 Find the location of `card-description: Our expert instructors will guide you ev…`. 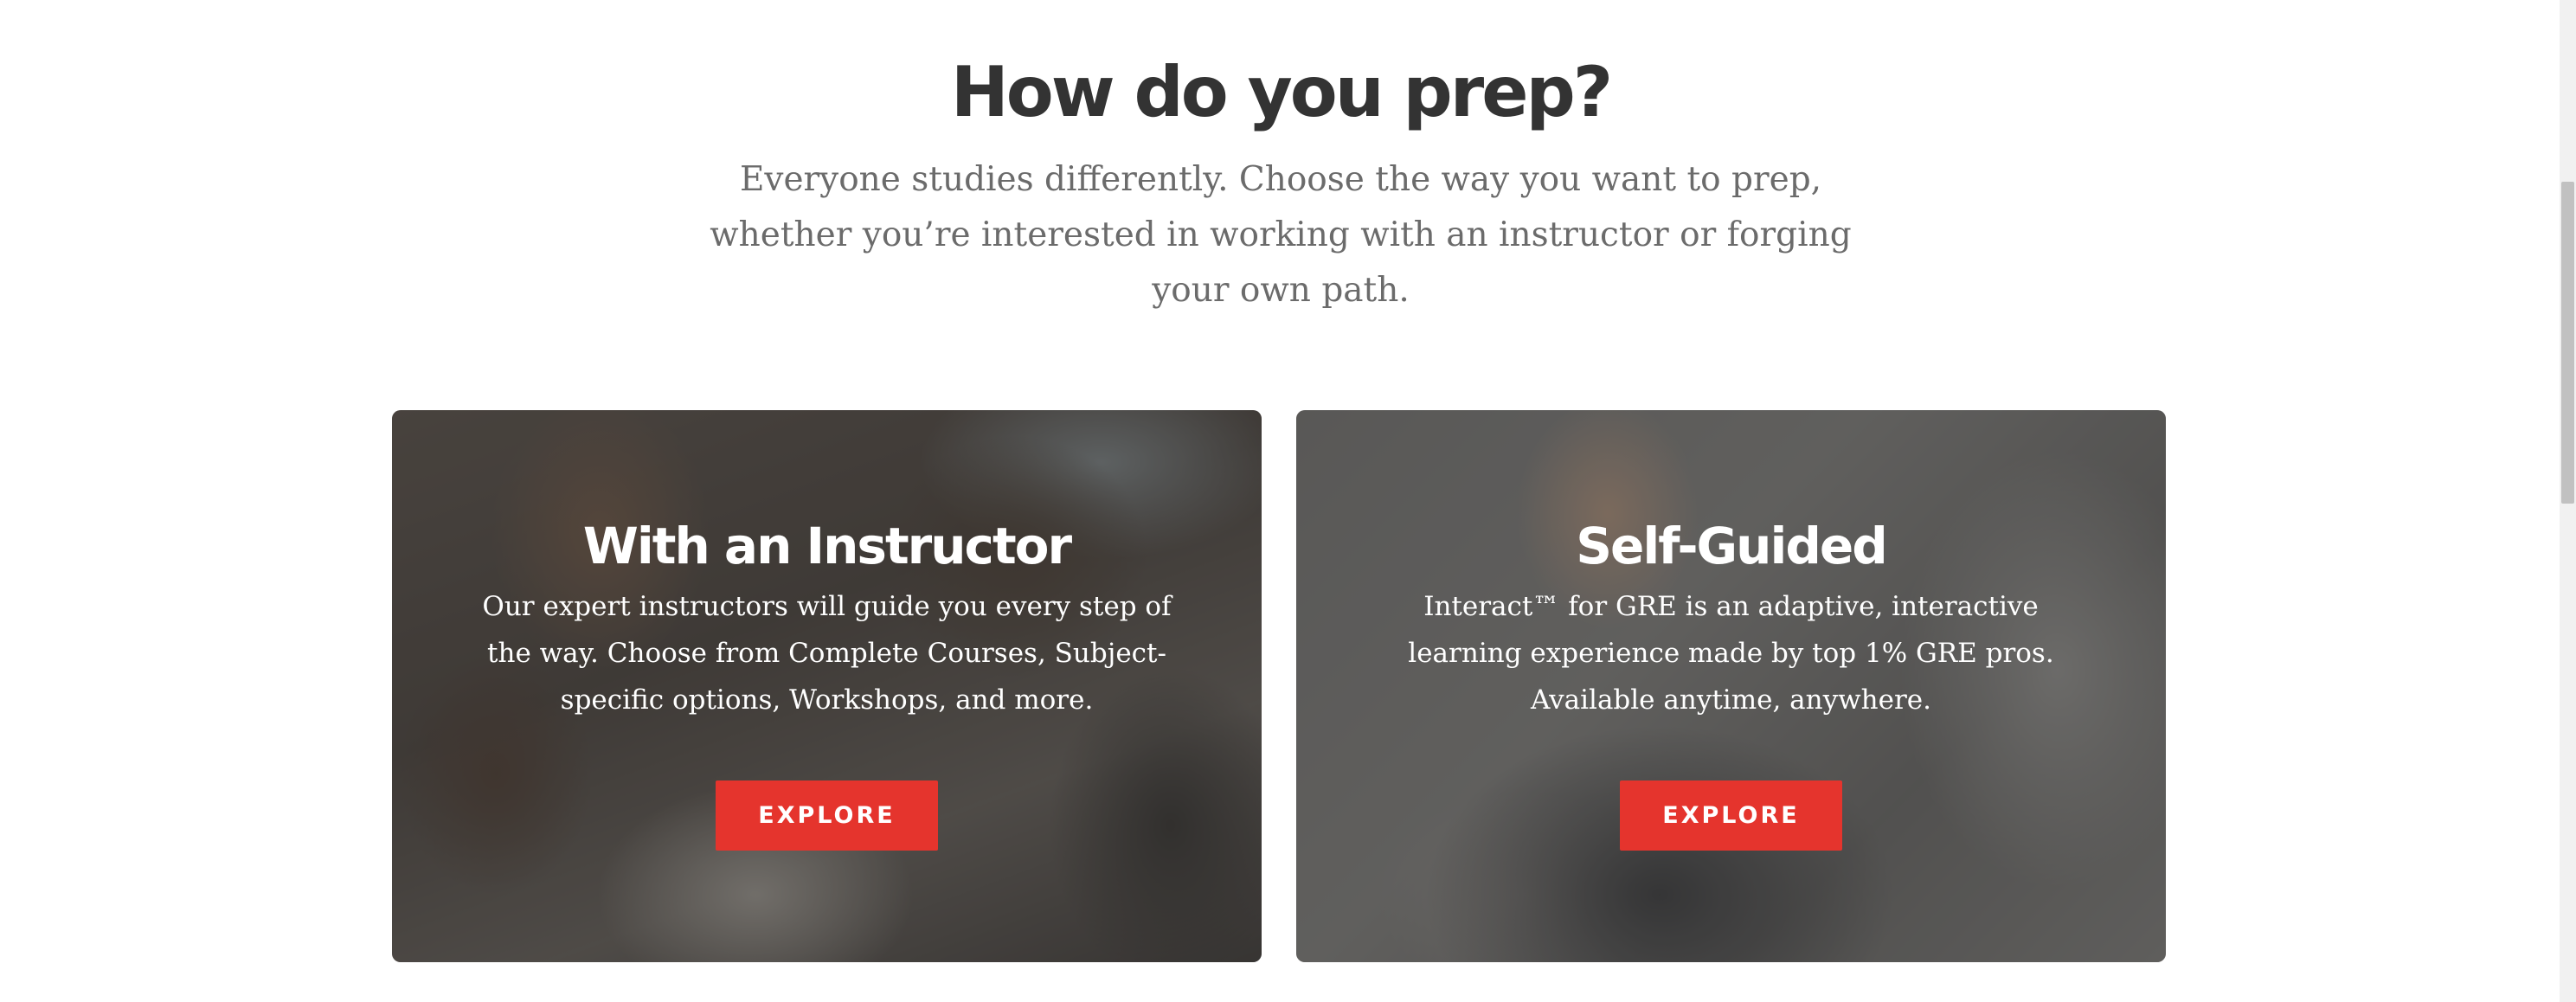

card-description: Our expert instructors will guide you ev… is located at coordinates (827, 653).